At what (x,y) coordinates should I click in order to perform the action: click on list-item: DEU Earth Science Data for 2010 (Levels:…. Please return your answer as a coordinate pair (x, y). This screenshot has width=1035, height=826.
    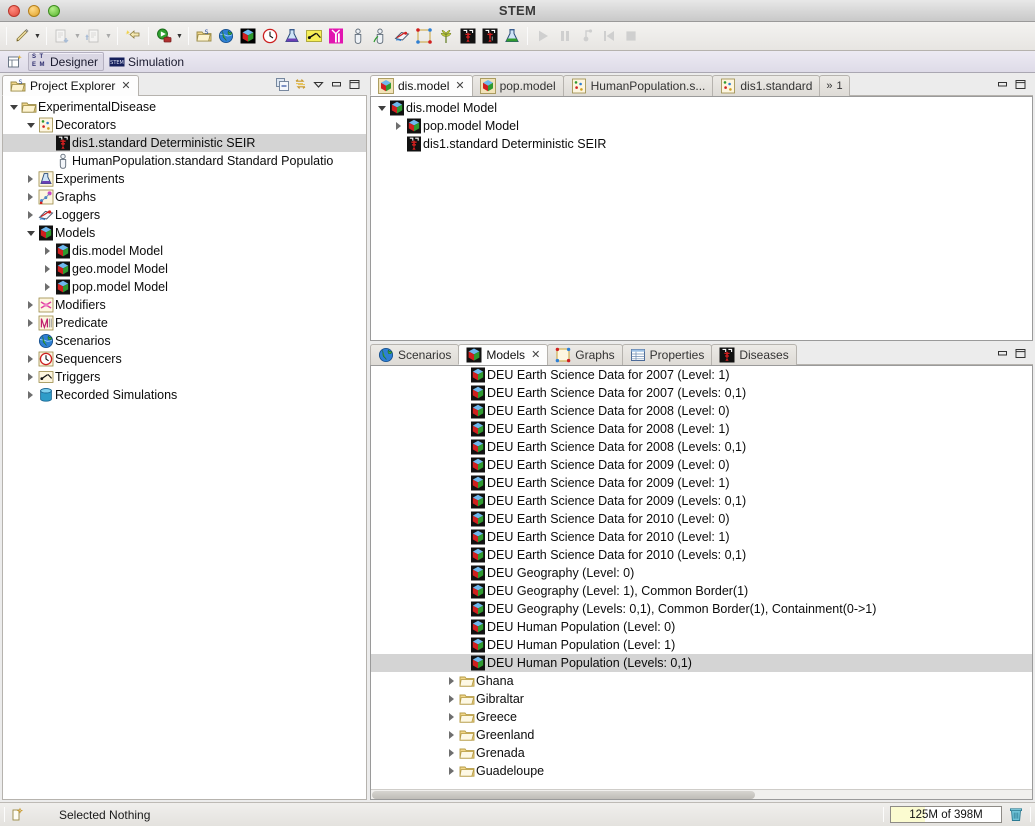
    Looking at the image, I should click on (701, 555).